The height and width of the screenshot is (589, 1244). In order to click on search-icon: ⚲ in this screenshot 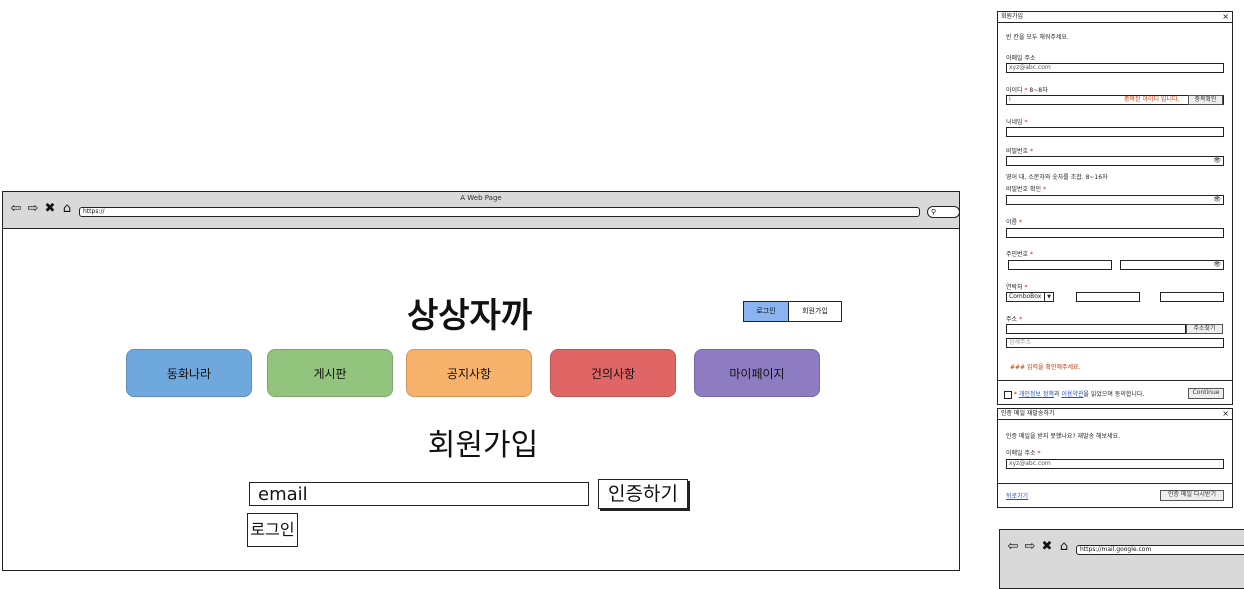, I will do `click(943, 212)`.